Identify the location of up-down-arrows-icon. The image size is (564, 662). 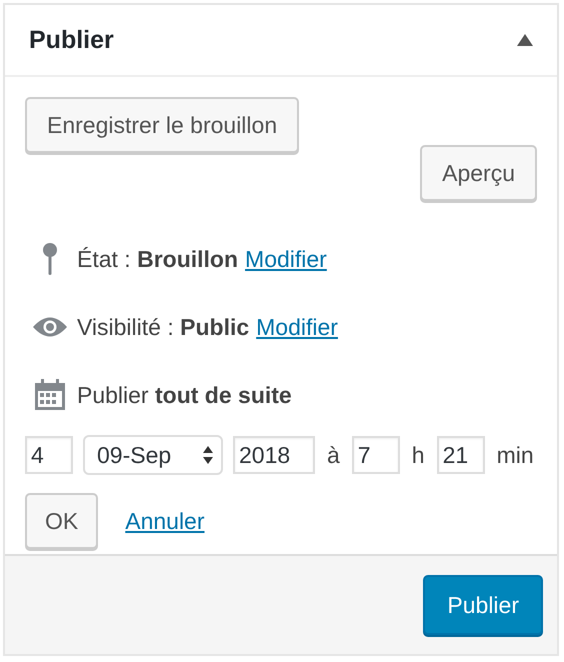
(208, 455).